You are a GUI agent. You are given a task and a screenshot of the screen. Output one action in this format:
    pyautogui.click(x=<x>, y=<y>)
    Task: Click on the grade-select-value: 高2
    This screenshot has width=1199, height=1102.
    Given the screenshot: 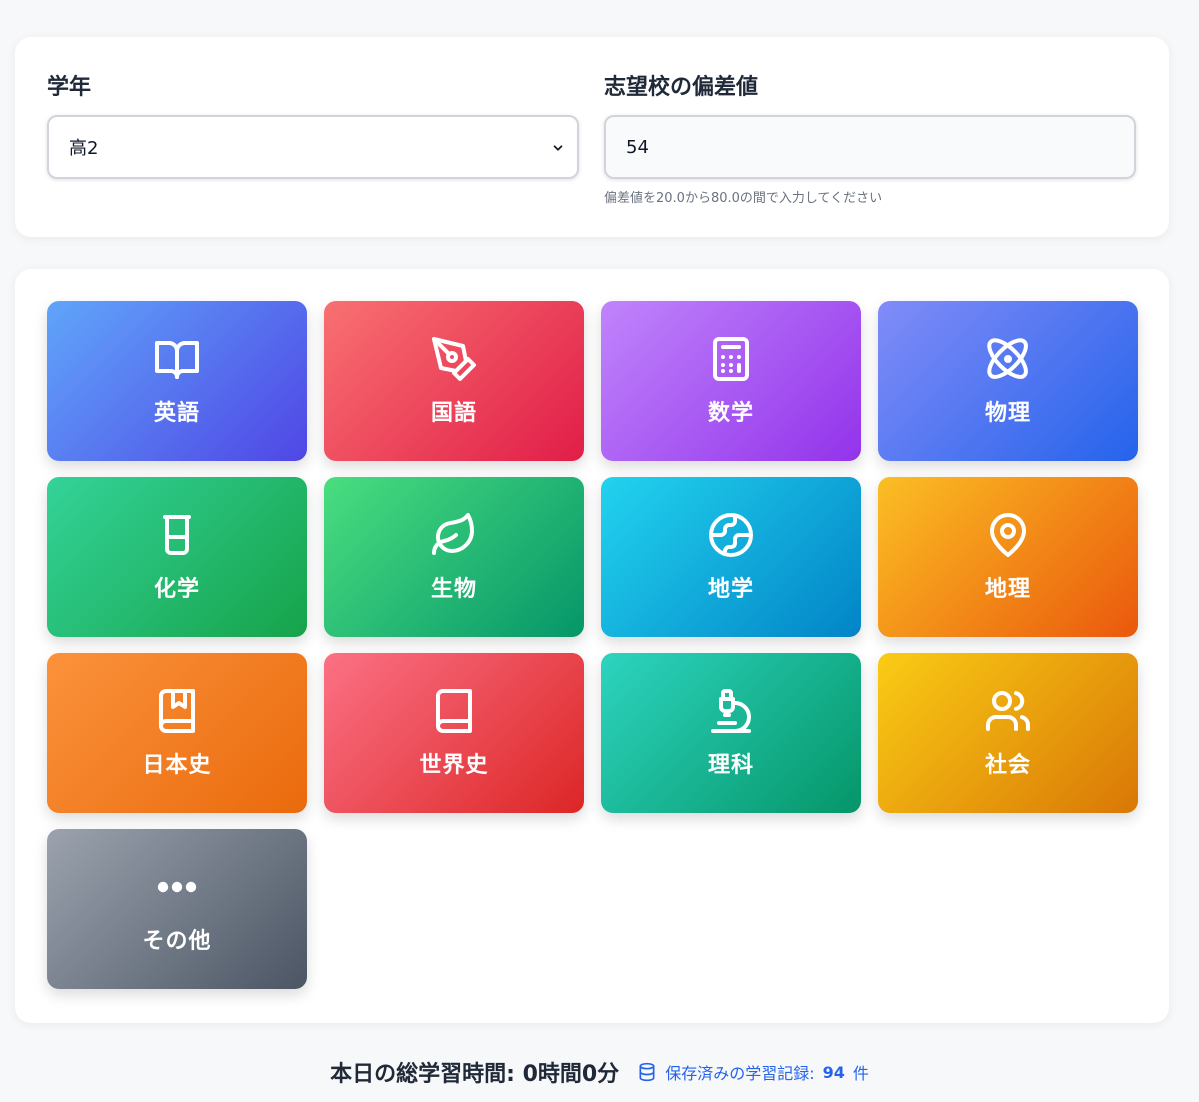 What is the action you would take?
    pyautogui.click(x=84, y=148)
    